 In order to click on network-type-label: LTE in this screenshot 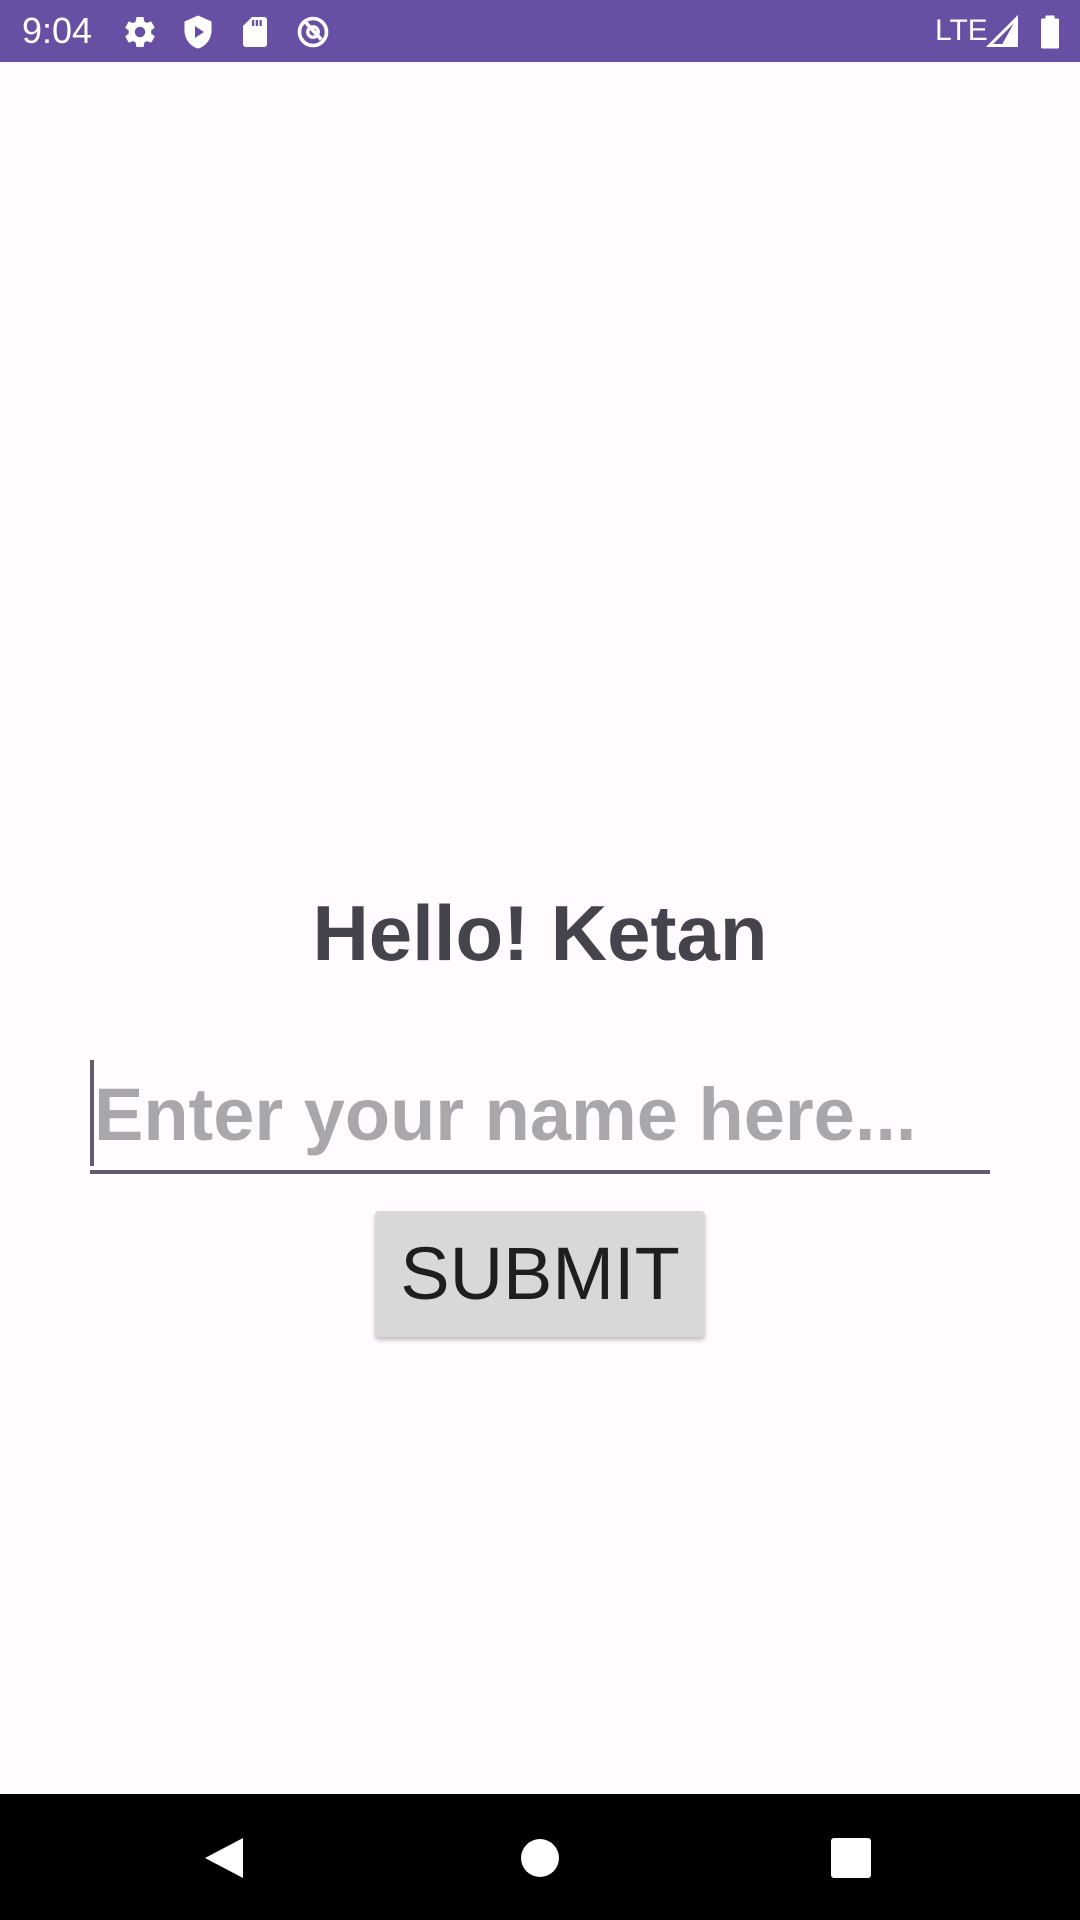, I will do `click(961, 30)`.